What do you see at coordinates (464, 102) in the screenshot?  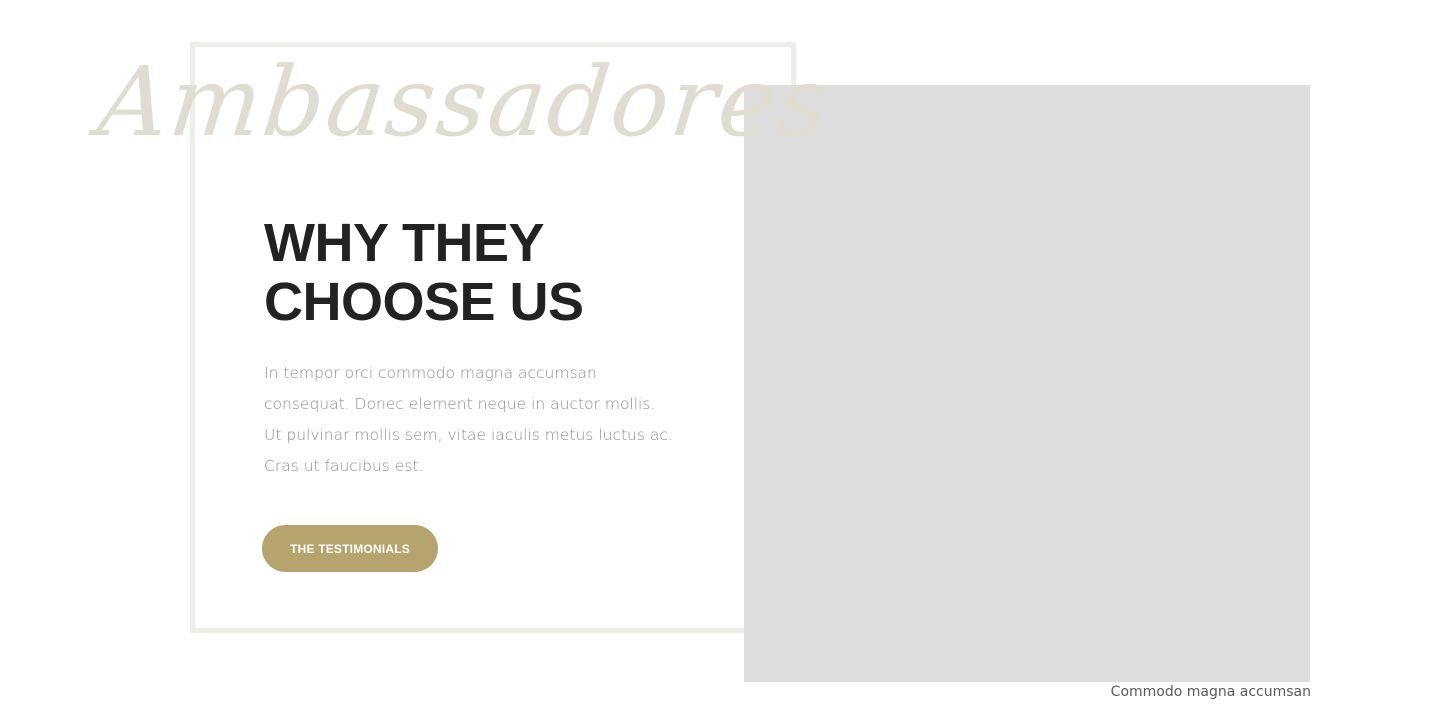 I see `script-title: Ambassadores` at bounding box center [464, 102].